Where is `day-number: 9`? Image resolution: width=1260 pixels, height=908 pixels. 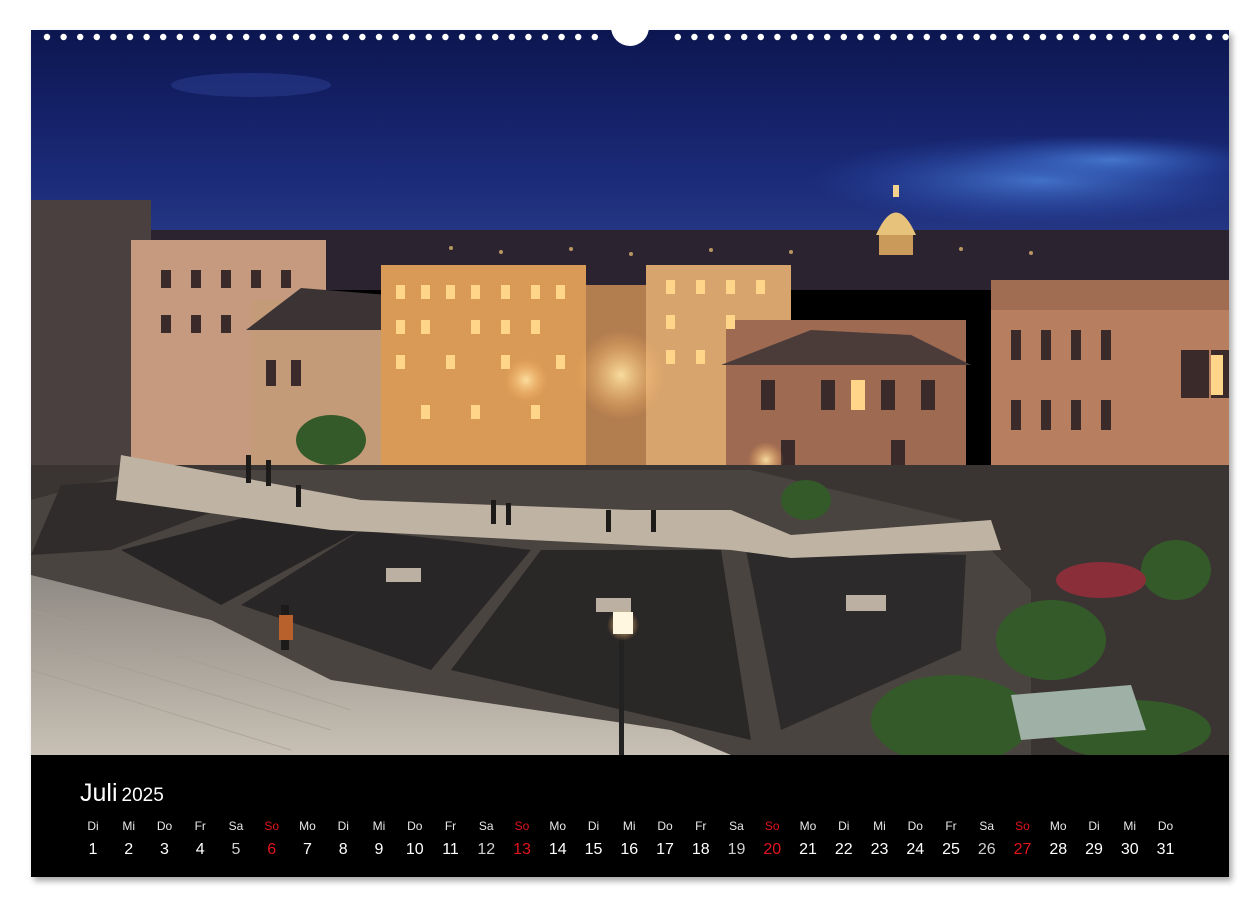
day-number: 9 is located at coordinates (379, 849).